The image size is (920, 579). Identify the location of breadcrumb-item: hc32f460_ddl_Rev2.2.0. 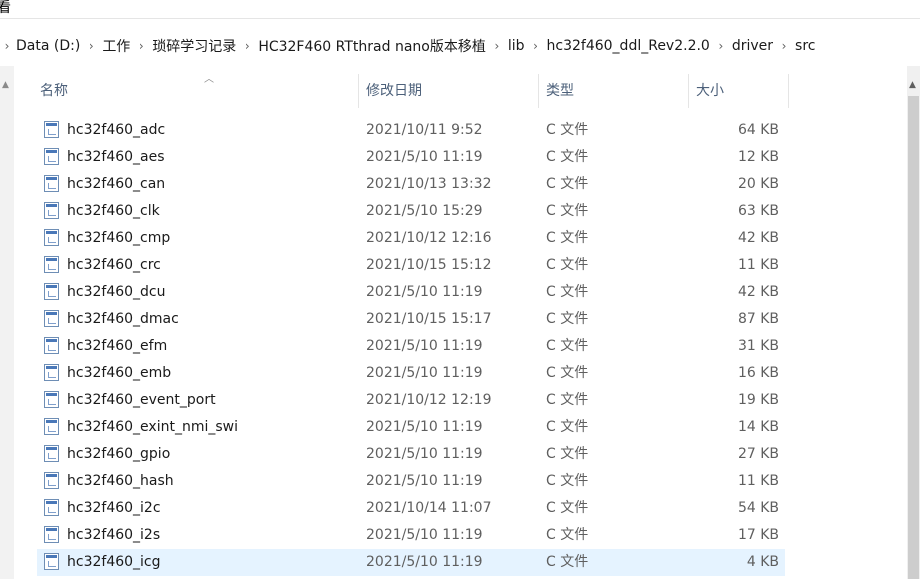
(628, 46).